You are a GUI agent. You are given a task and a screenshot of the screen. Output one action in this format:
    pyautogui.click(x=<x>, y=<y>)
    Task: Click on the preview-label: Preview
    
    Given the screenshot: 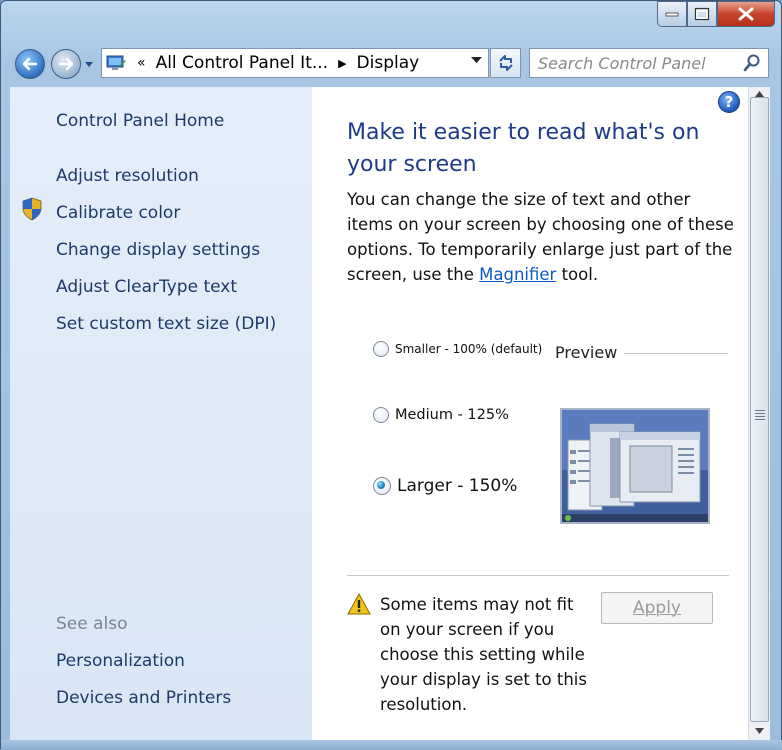 What is the action you would take?
    pyautogui.click(x=586, y=352)
    